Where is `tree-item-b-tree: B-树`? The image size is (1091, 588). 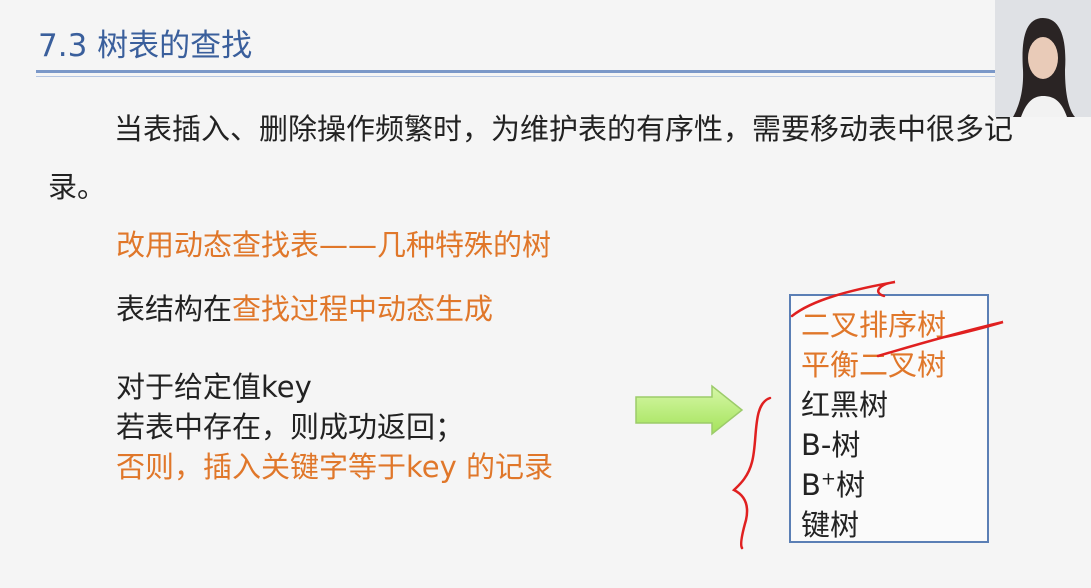 tree-item-b-tree: B-树 is located at coordinates (831, 445).